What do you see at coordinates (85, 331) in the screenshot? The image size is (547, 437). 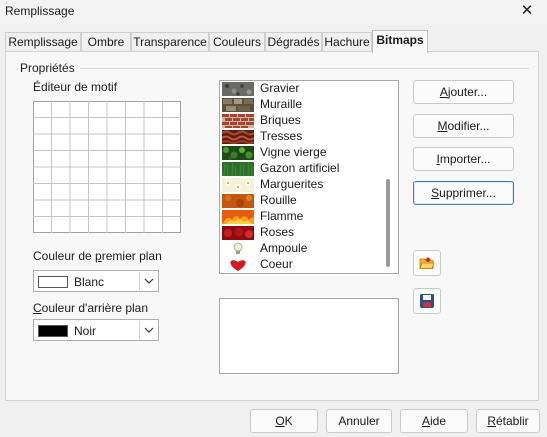 I see `background-color-value: Noir` at bounding box center [85, 331].